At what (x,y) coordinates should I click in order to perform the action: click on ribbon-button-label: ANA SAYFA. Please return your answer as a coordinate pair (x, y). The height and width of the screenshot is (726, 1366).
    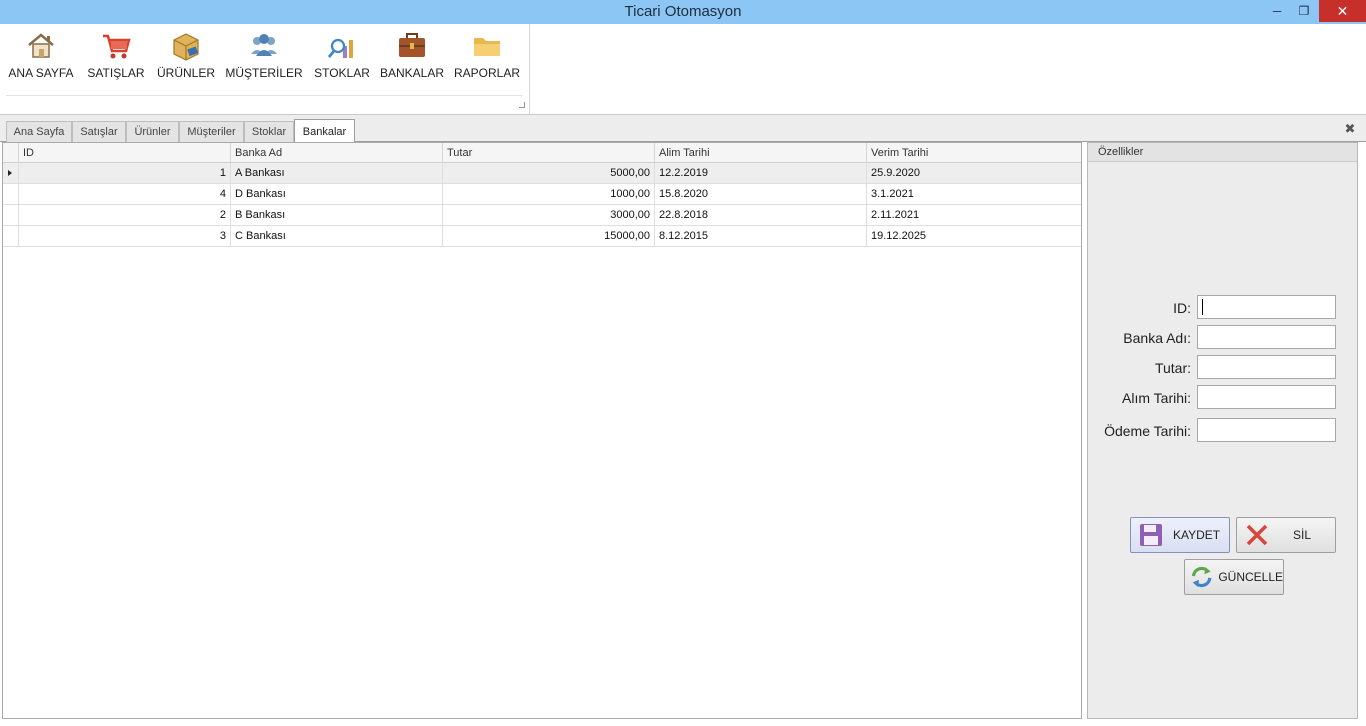
    Looking at the image, I should click on (41, 73).